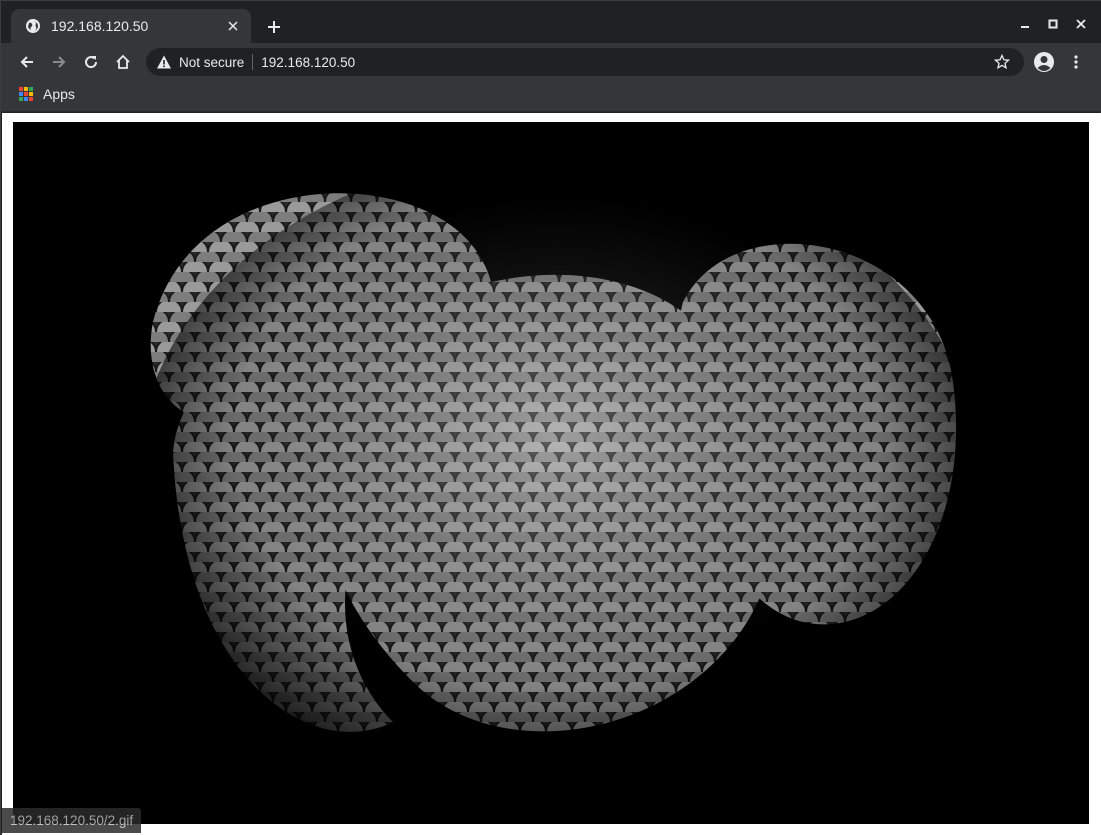  What do you see at coordinates (233, 26) in the screenshot?
I see `close-tab-icon` at bounding box center [233, 26].